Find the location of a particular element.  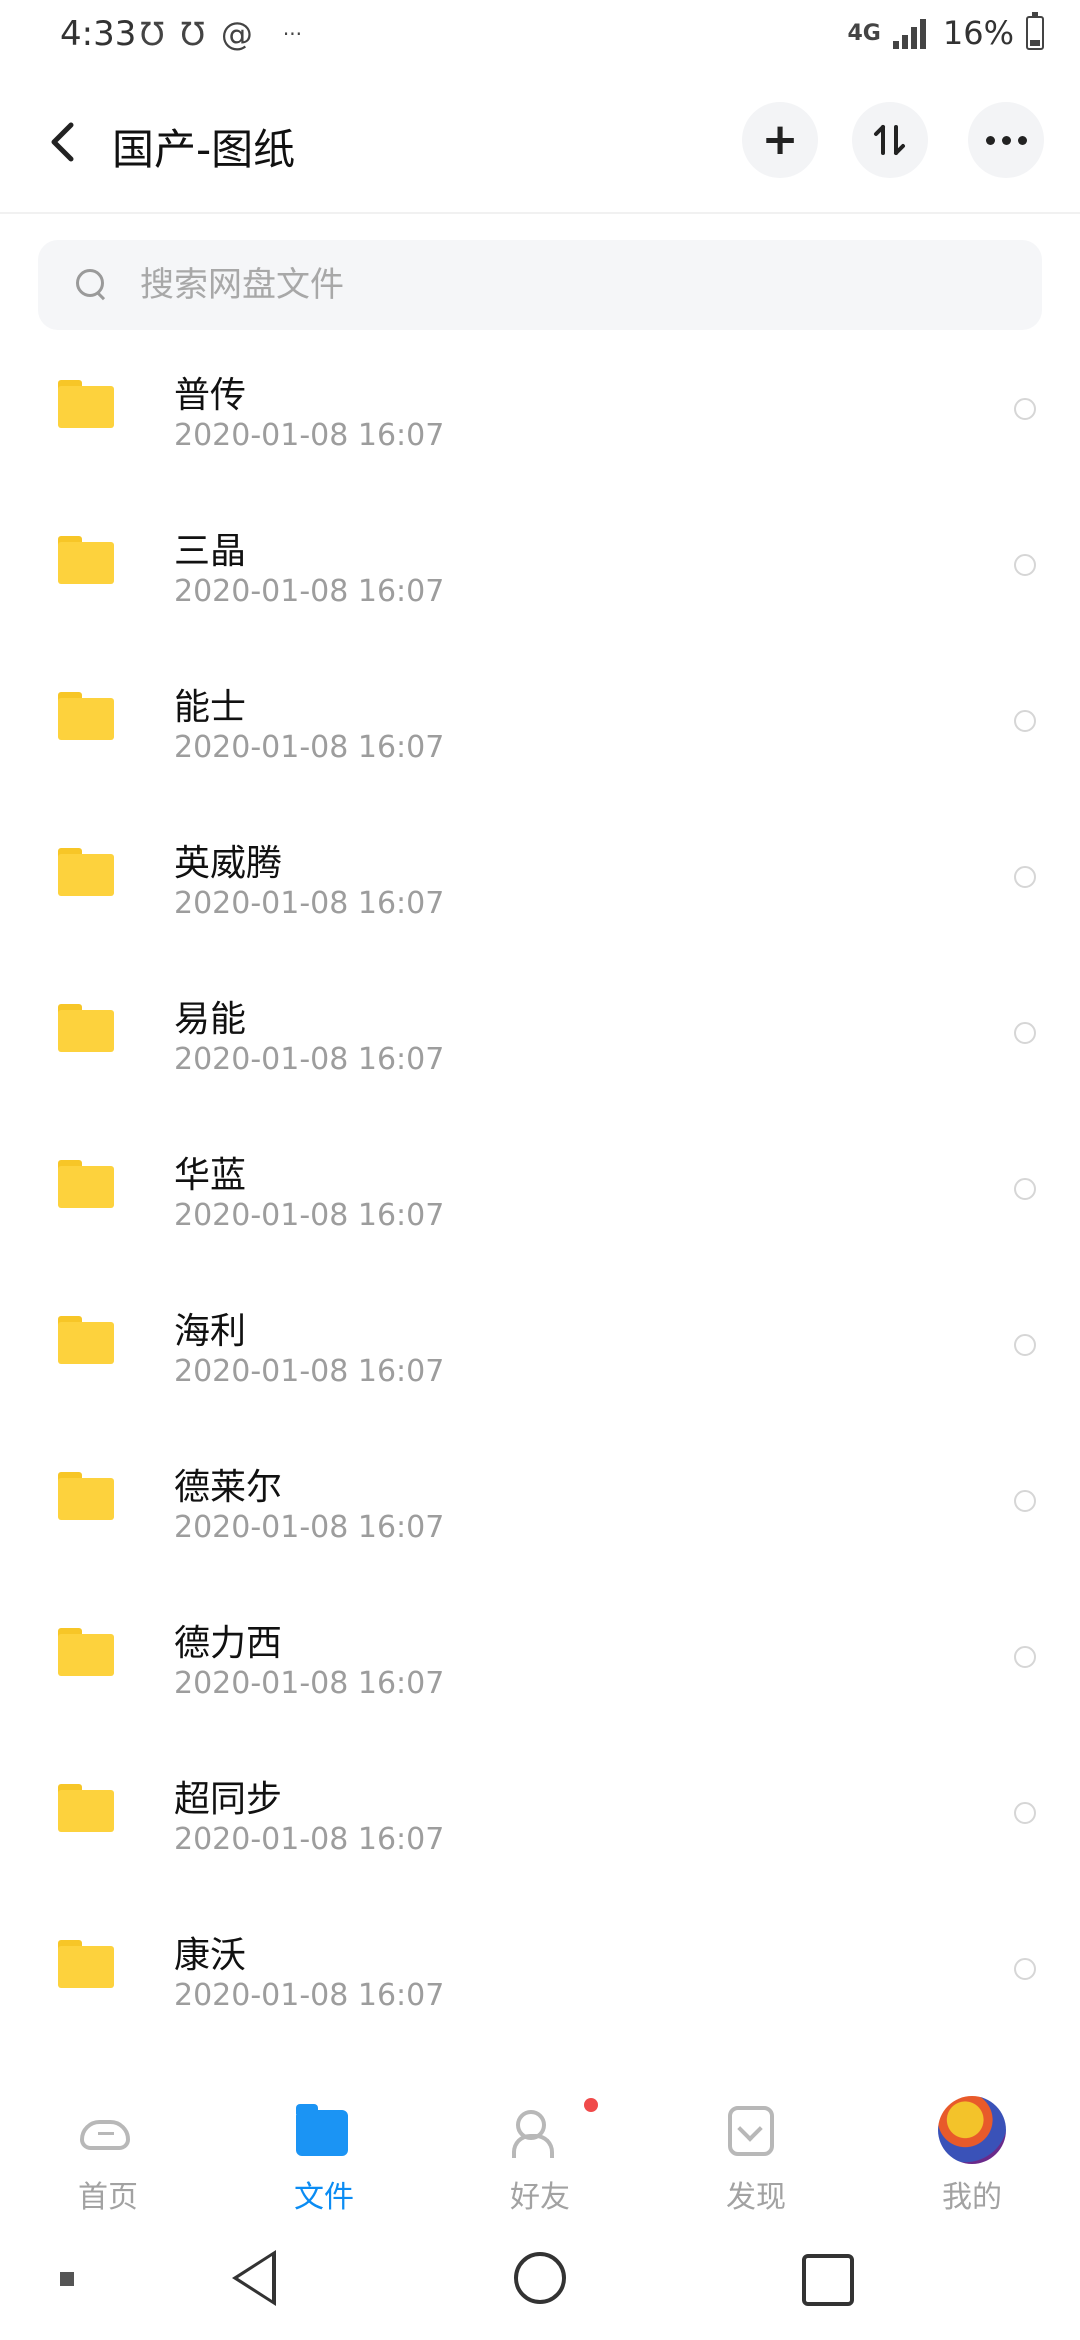

header-divider is located at coordinates (540, 213).